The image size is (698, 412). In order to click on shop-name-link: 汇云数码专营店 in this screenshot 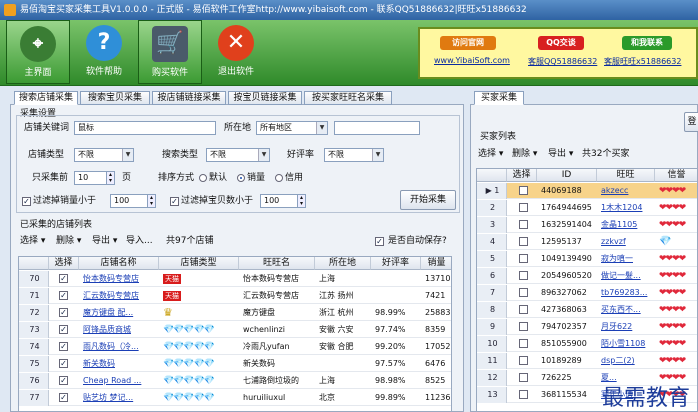, I will do `click(120, 296)`.